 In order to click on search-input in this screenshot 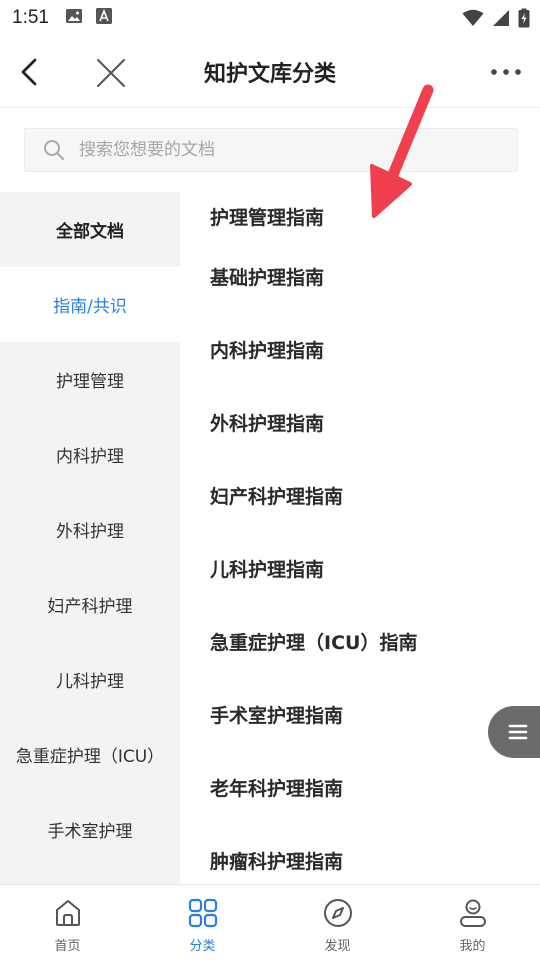, I will do `click(279, 150)`.